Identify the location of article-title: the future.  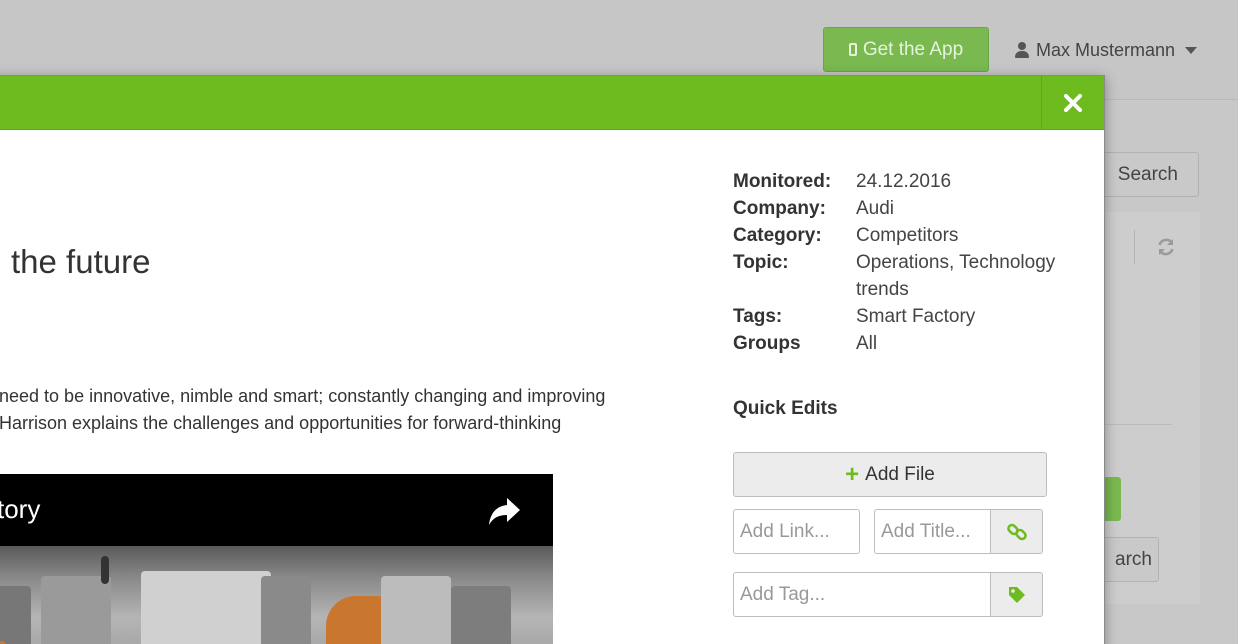
(81, 261).